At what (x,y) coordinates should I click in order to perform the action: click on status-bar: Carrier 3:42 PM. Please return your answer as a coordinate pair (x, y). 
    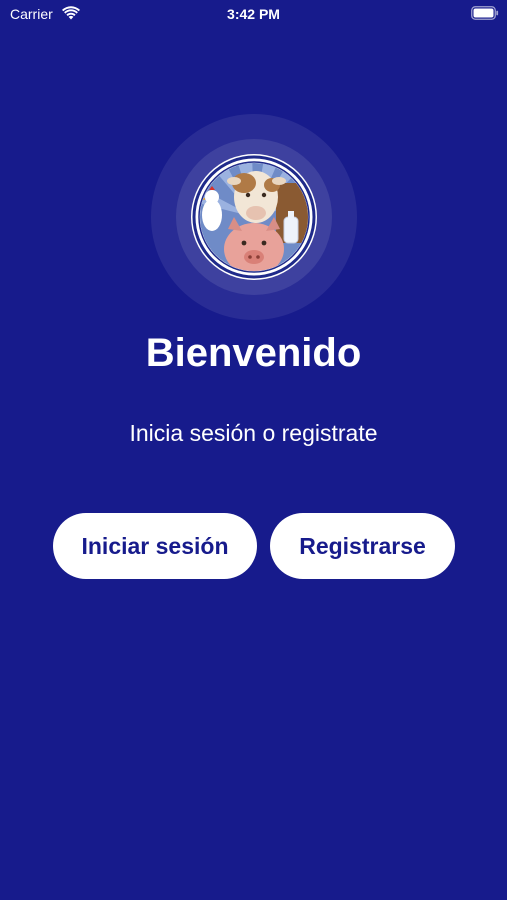
    Looking at the image, I should click on (253, 14).